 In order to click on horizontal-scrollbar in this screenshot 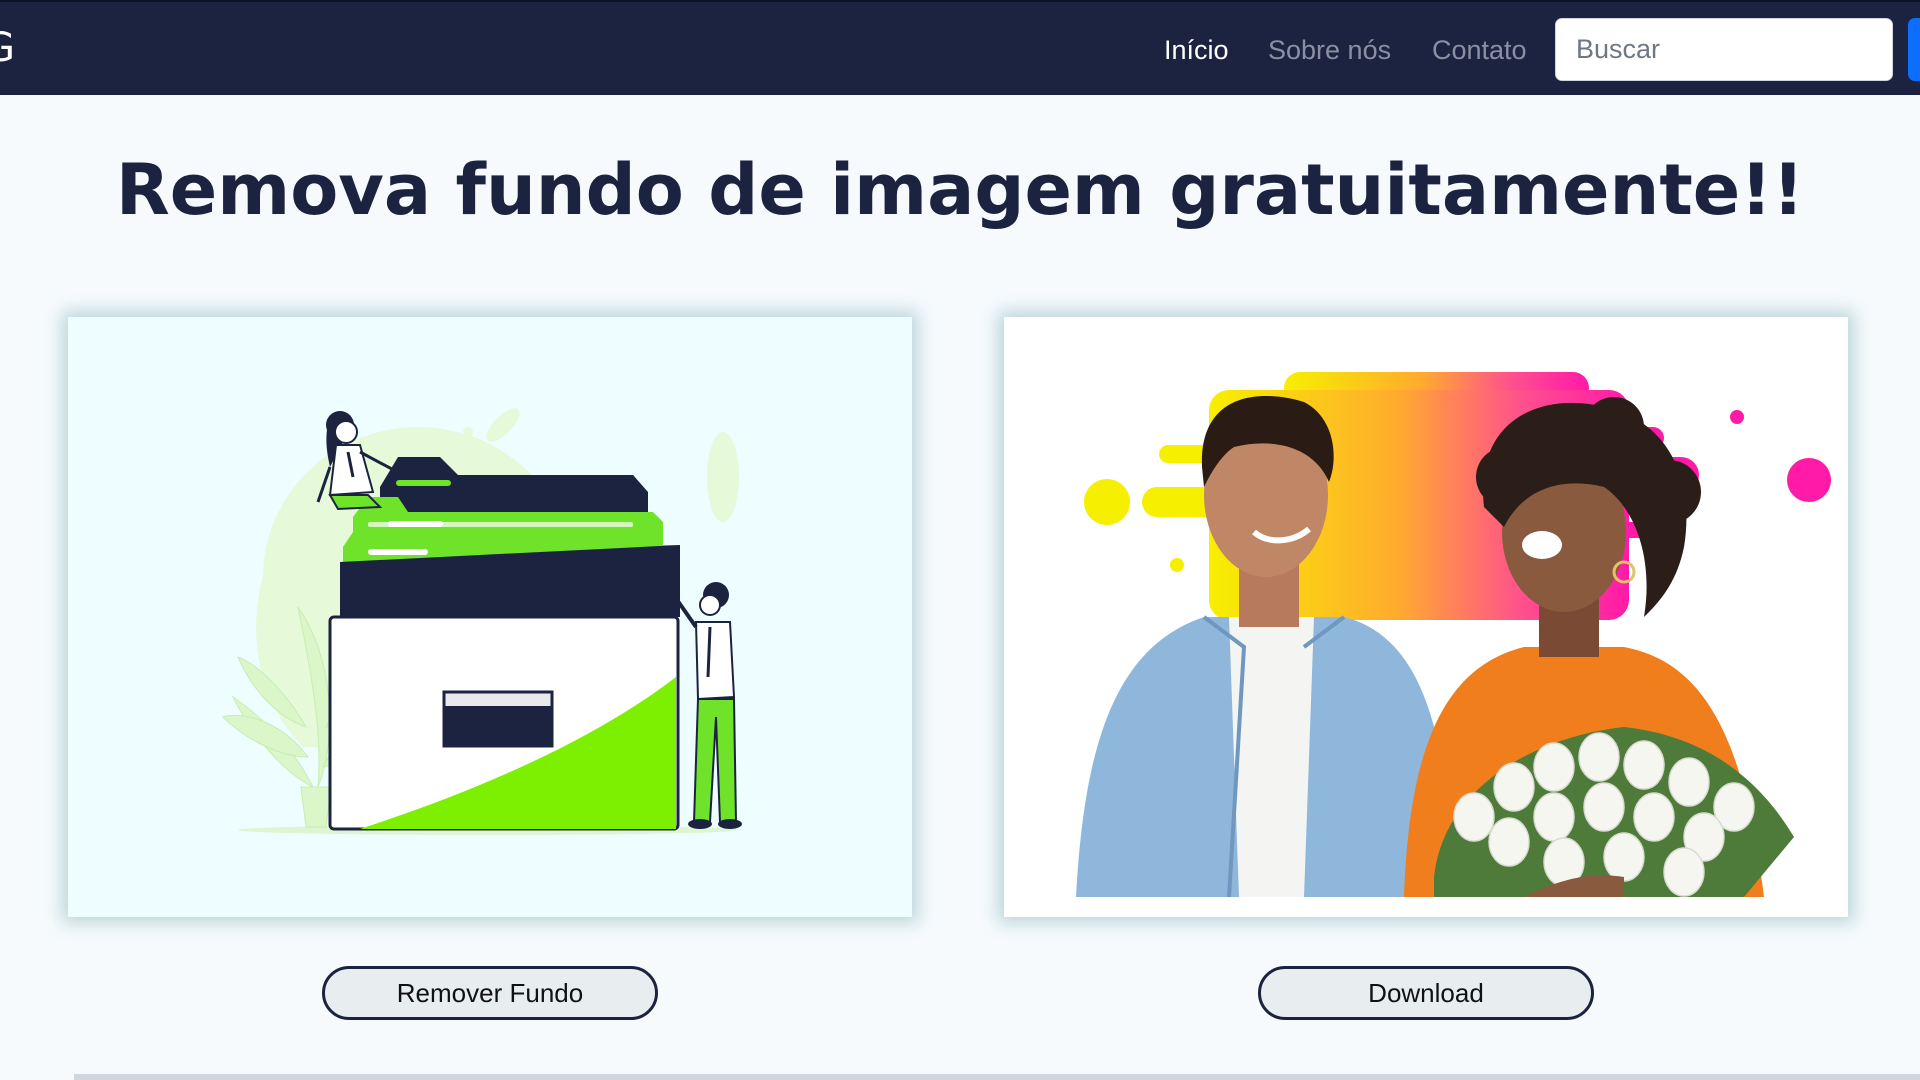, I will do `click(997, 1077)`.